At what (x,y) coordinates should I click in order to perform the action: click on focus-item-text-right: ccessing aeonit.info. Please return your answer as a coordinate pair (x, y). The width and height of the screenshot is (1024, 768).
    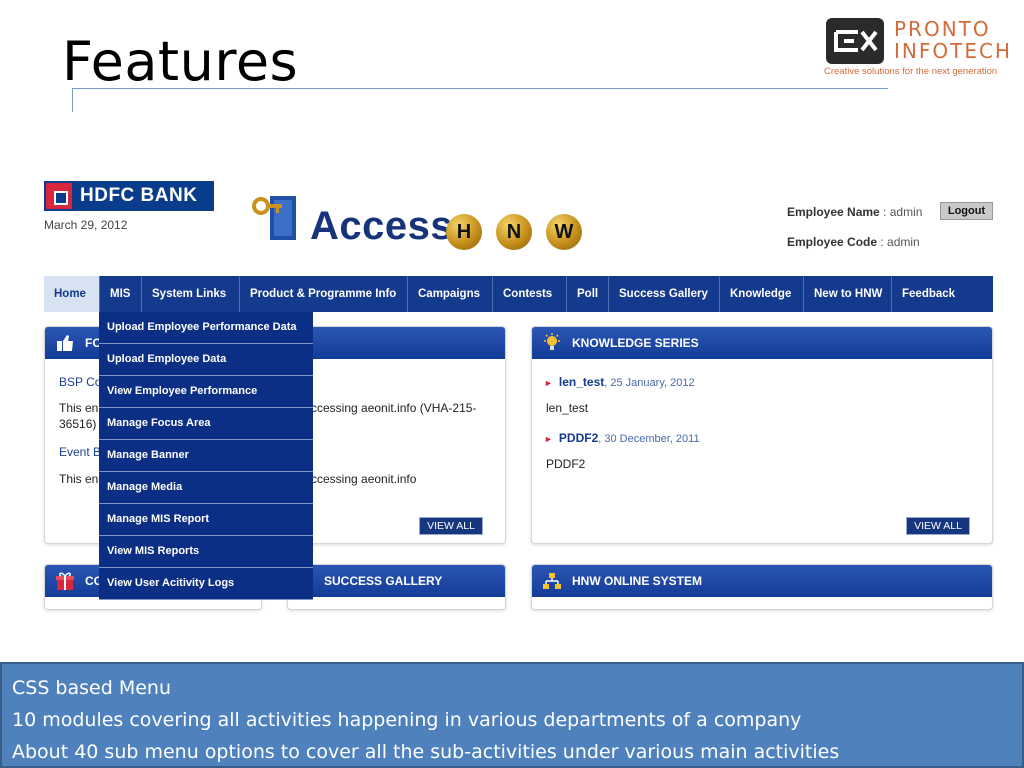
    Looking at the image, I should click on (364, 479).